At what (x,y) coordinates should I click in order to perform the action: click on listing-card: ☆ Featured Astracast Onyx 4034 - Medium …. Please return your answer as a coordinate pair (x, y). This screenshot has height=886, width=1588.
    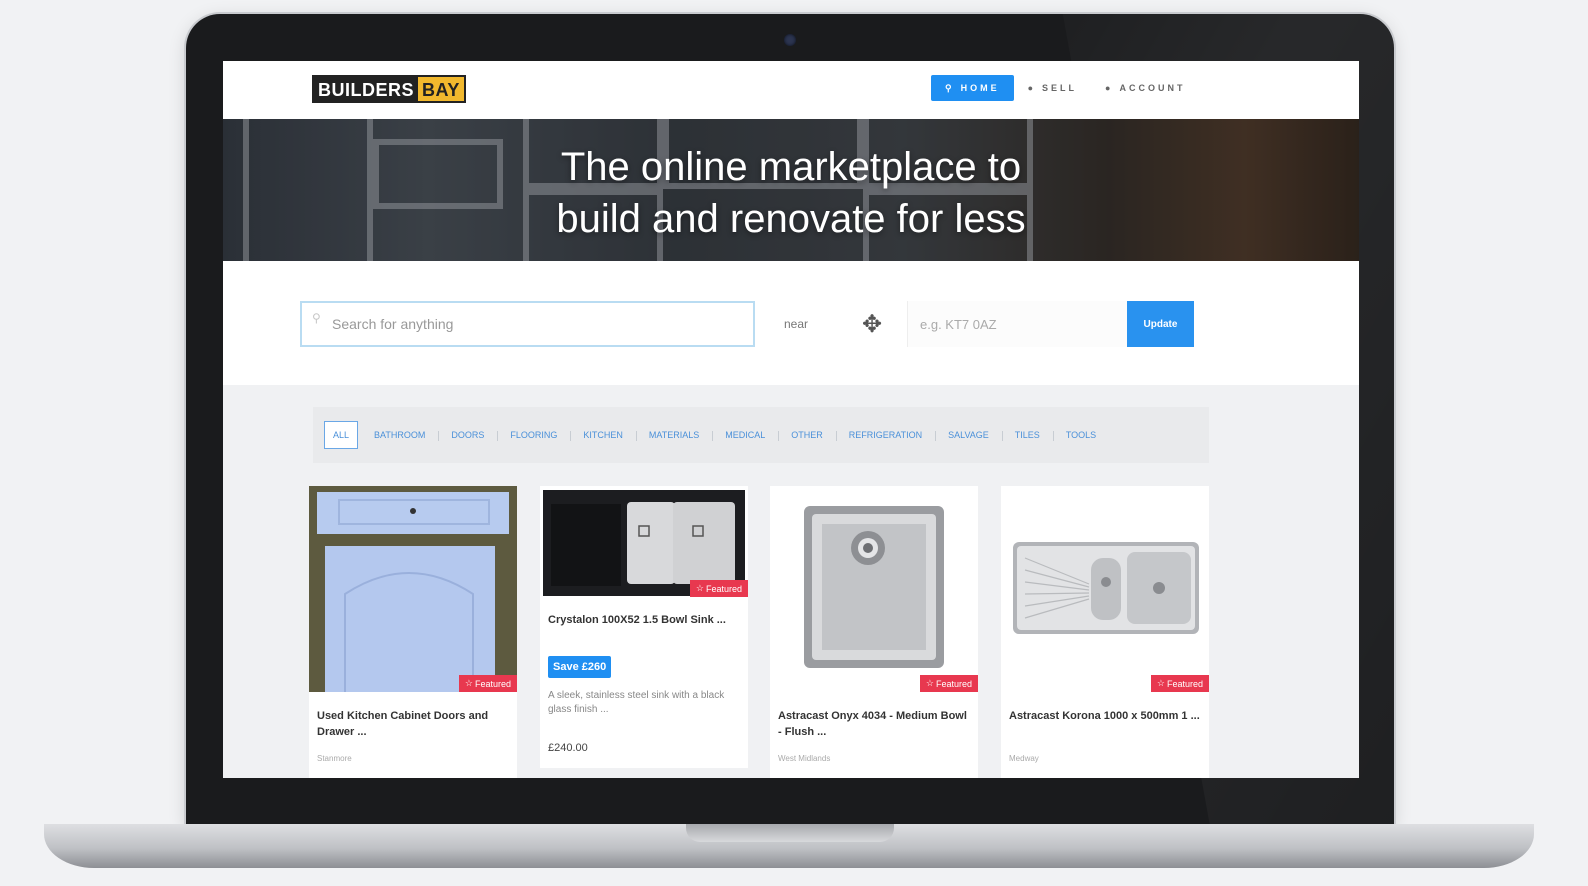
    Looking at the image, I should click on (874, 632).